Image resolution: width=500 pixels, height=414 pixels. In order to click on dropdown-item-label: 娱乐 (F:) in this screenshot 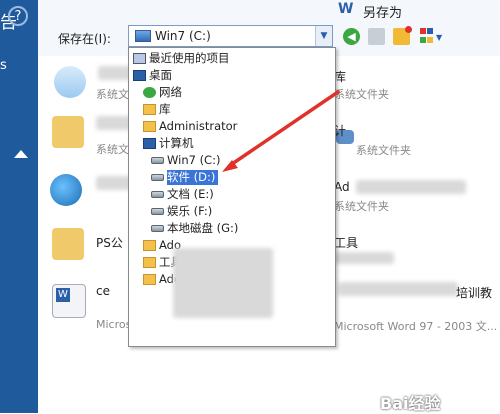, I will do `click(190, 211)`.